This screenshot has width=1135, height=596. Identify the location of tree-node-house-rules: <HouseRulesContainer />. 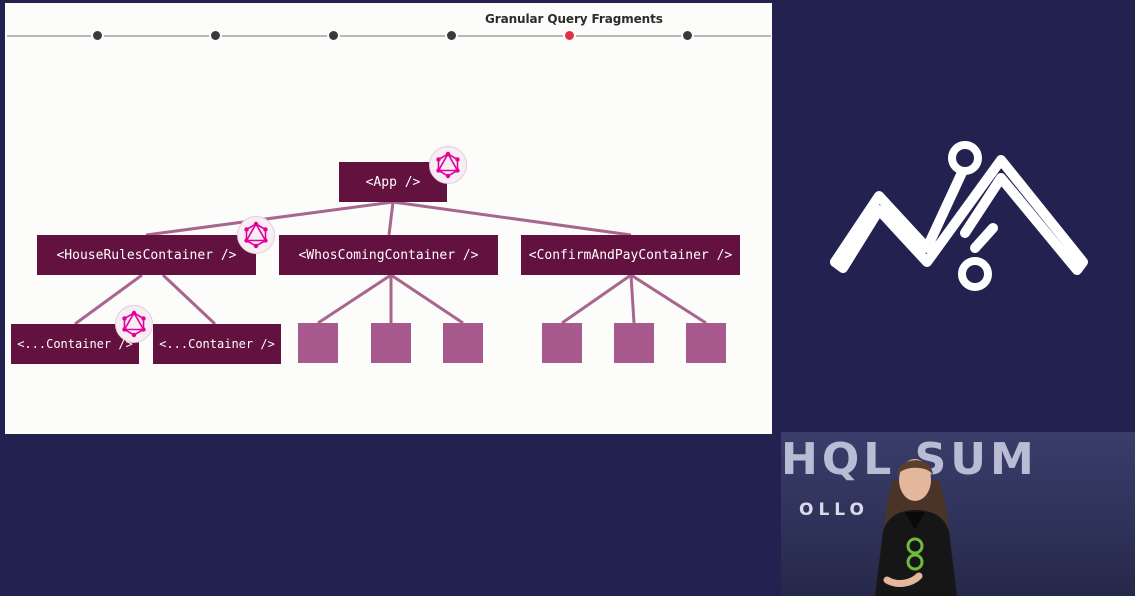
(146, 255).